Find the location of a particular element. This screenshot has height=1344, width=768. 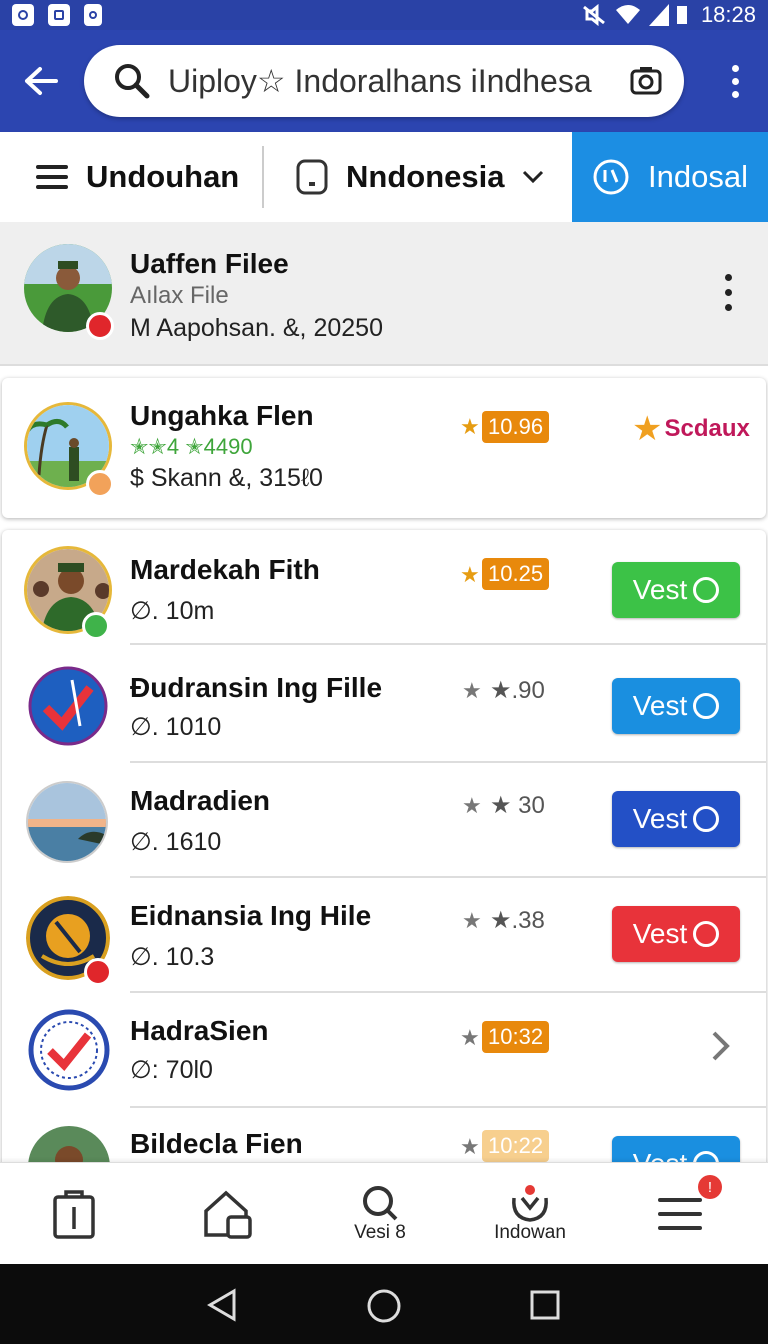

tab-bar: Undouhan Nndonesia Indosal is located at coordinates (384, 177).